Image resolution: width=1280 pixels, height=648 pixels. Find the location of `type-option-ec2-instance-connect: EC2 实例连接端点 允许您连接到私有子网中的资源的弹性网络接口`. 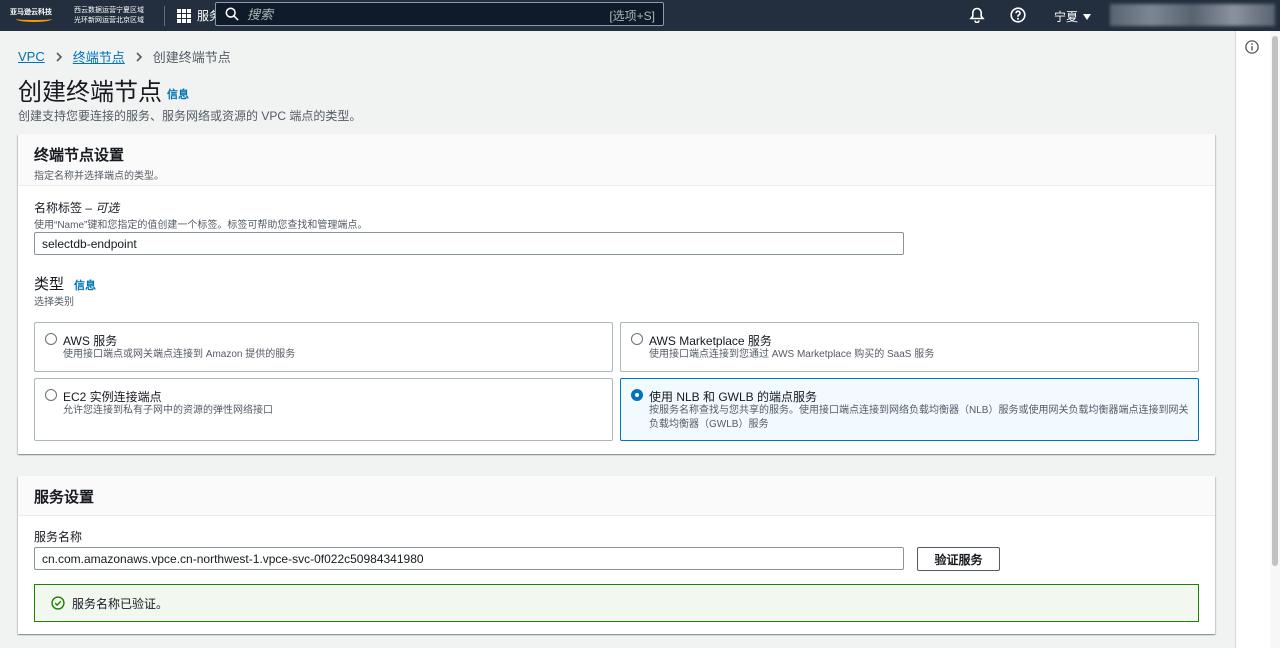

type-option-ec2-instance-connect: EC2 实例连接端点 允许您连接到私有子网中的资源的弹性网络接口 is located at coordinates (323, 409).